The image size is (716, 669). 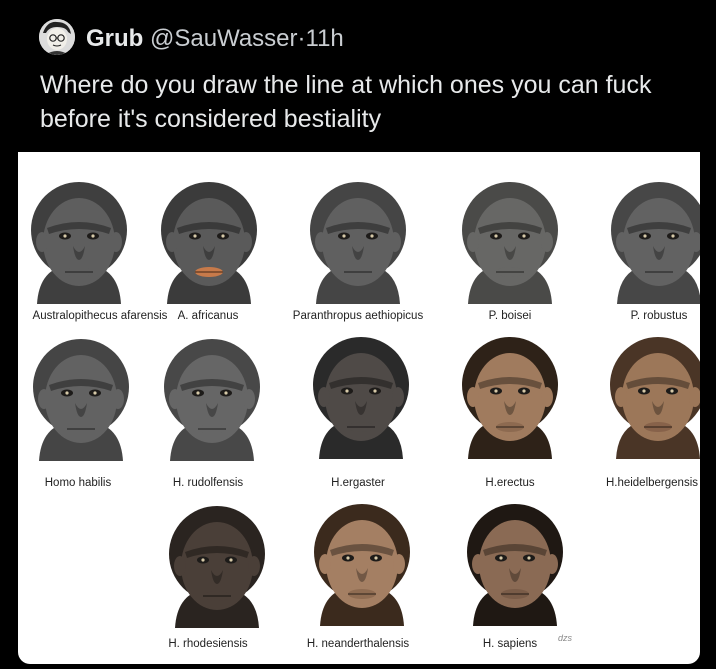 I want to click on species-label: H. sapiens, so click(x=510, y=644).